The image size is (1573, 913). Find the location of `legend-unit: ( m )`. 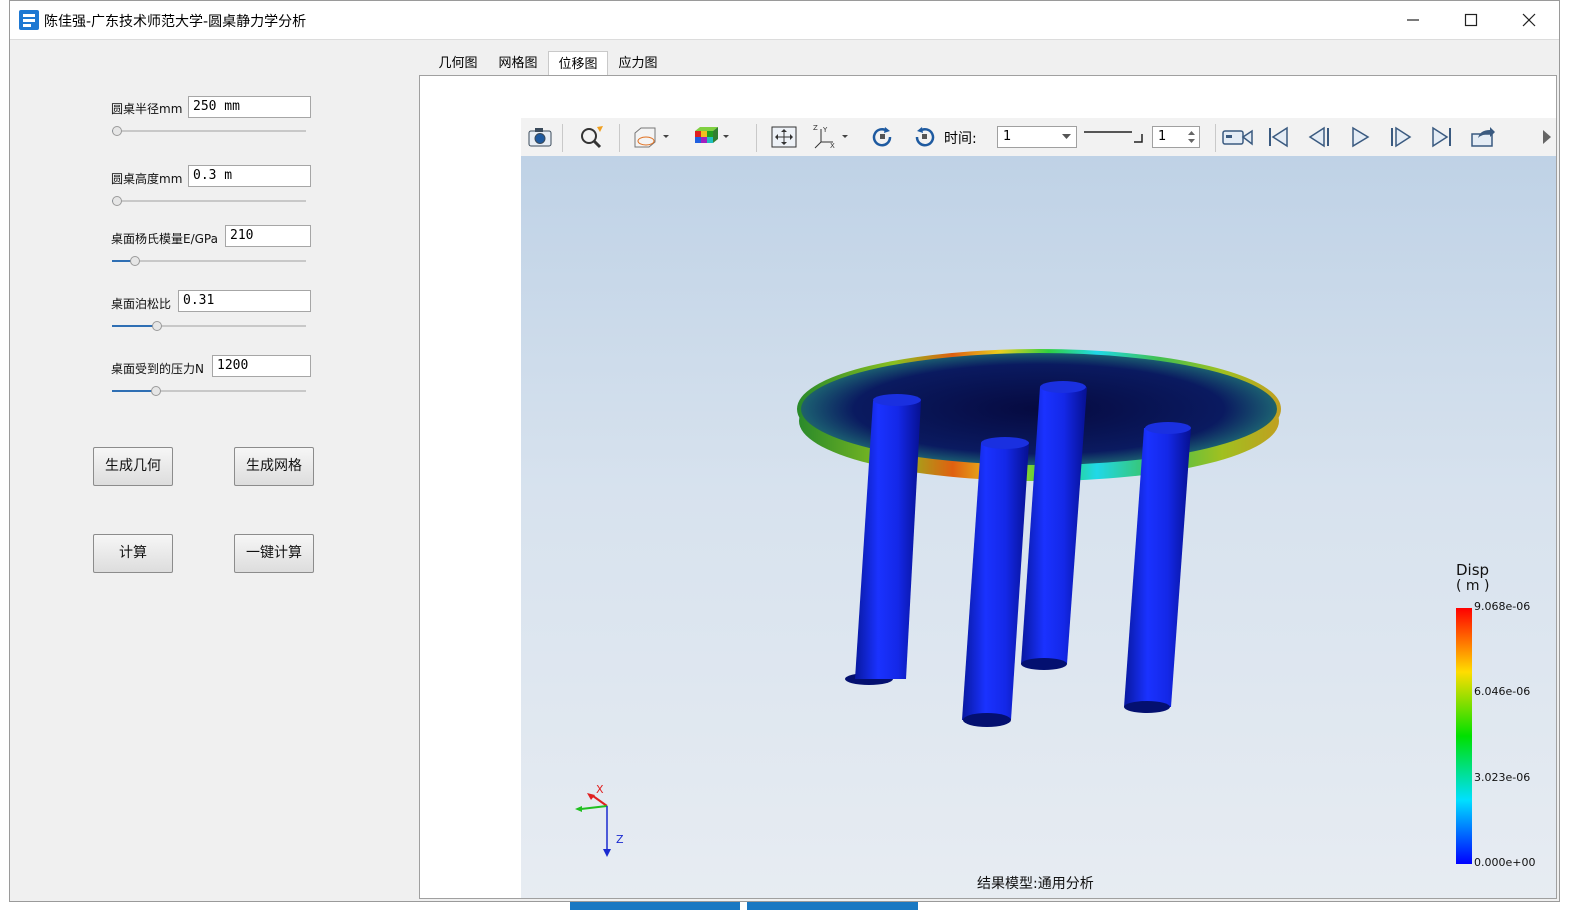

legend-unit: ( m ) is located at coordinates (1473, 586).